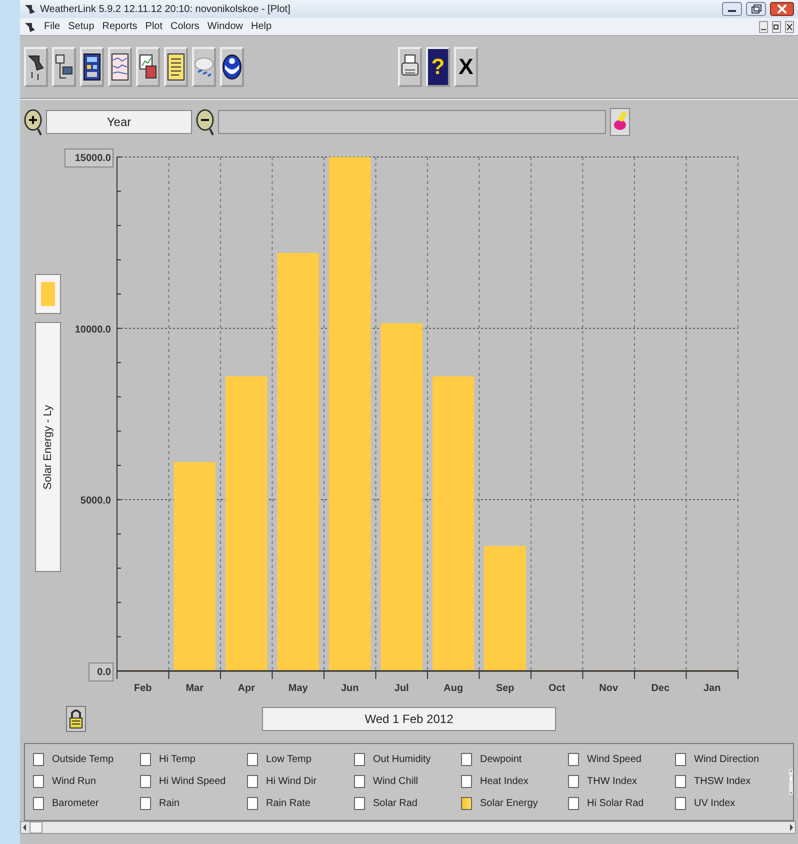 The width and height of the screenshot is (798, 844). What do you see at coordinates (660, 688) in the screenshot?
I see `x-tick-label: Dec` at bounding box center [660, 688].